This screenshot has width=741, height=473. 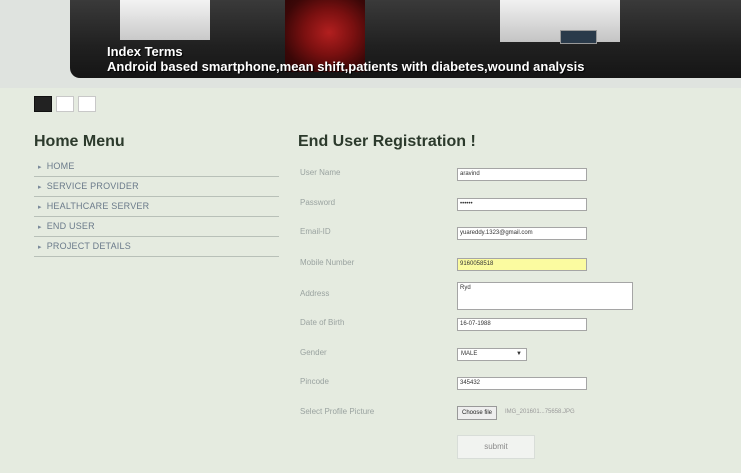 I want to click on pincode-row: Pincode 345432, so click(x=510, y=392).